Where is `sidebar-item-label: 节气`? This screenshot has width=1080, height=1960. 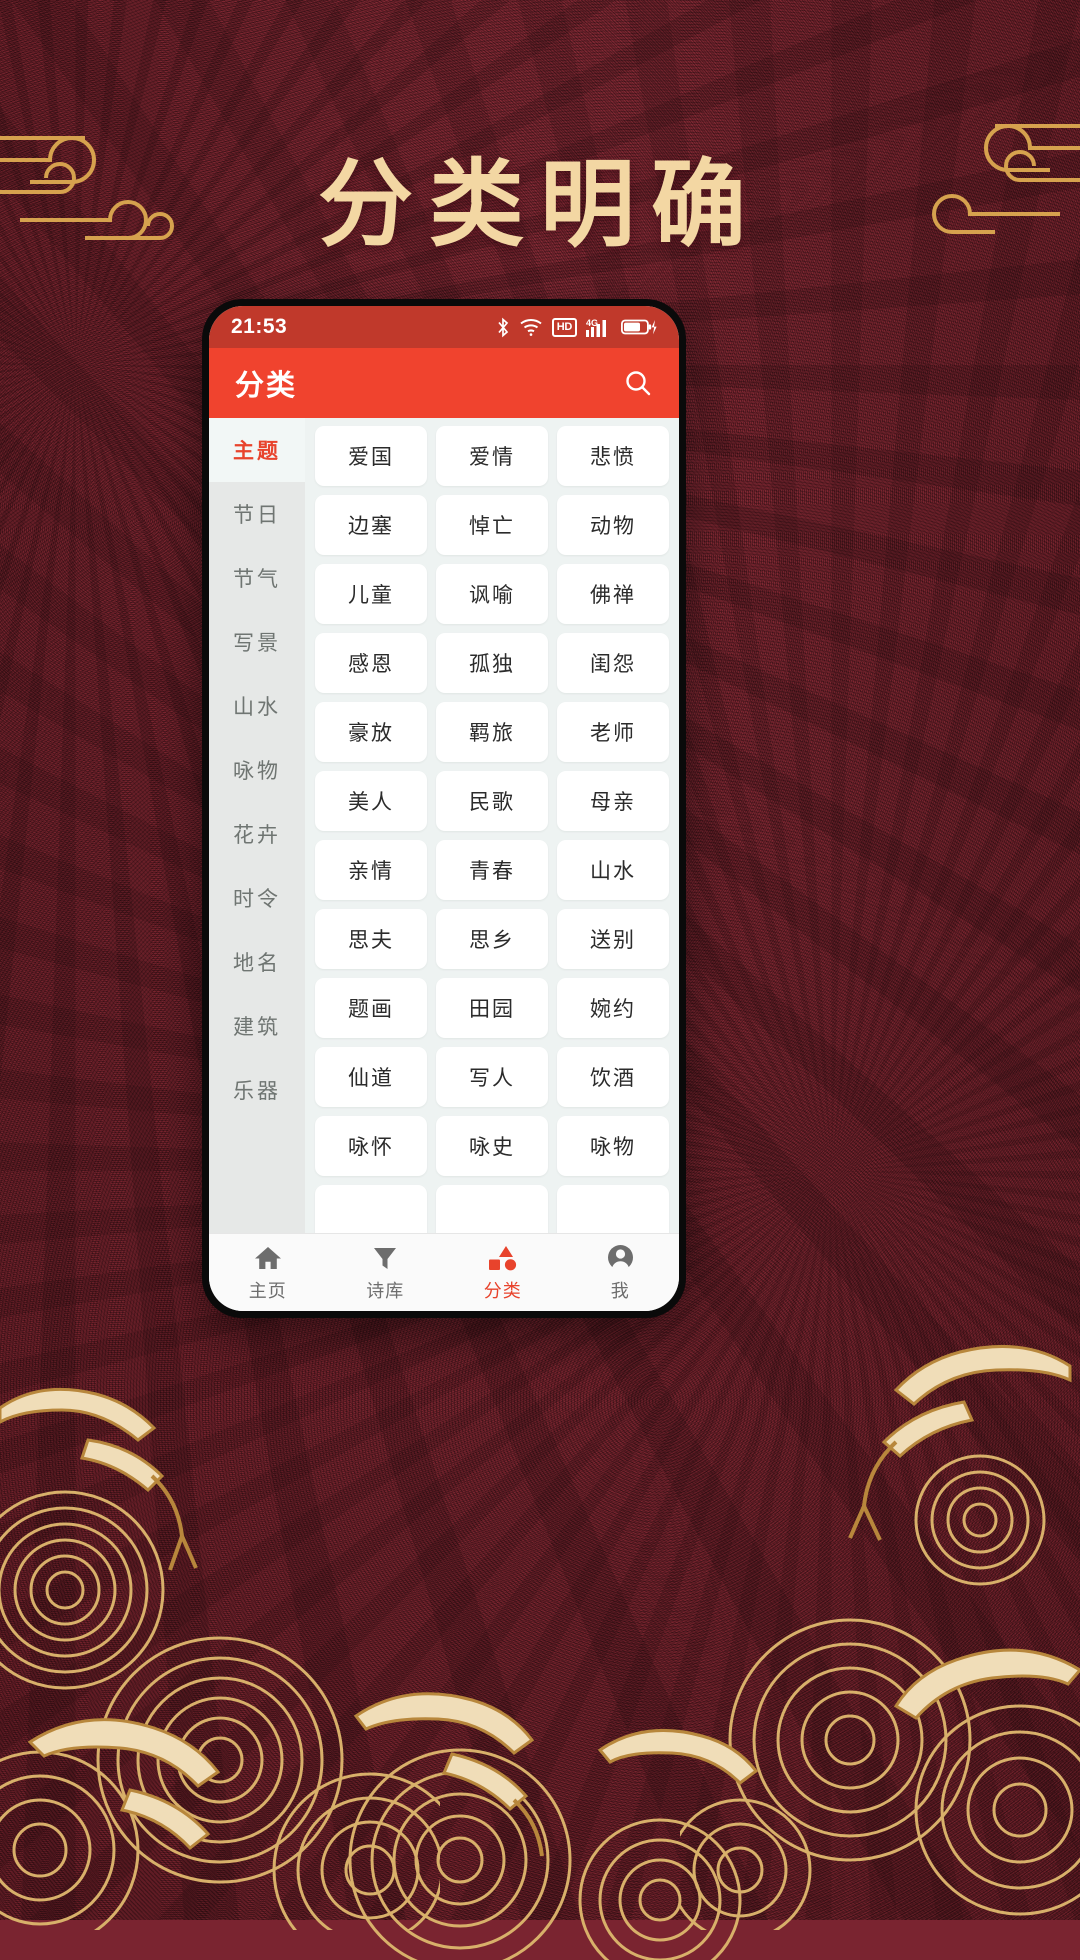 sidebar-item-label: 节气 is located at coordinates (257, 579).